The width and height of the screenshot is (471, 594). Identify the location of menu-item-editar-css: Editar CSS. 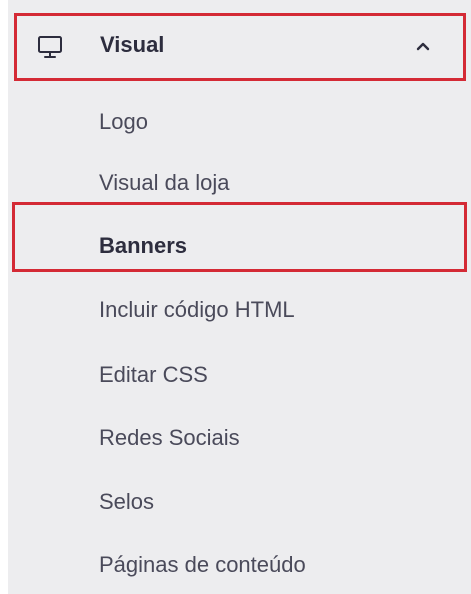
(153, 375).